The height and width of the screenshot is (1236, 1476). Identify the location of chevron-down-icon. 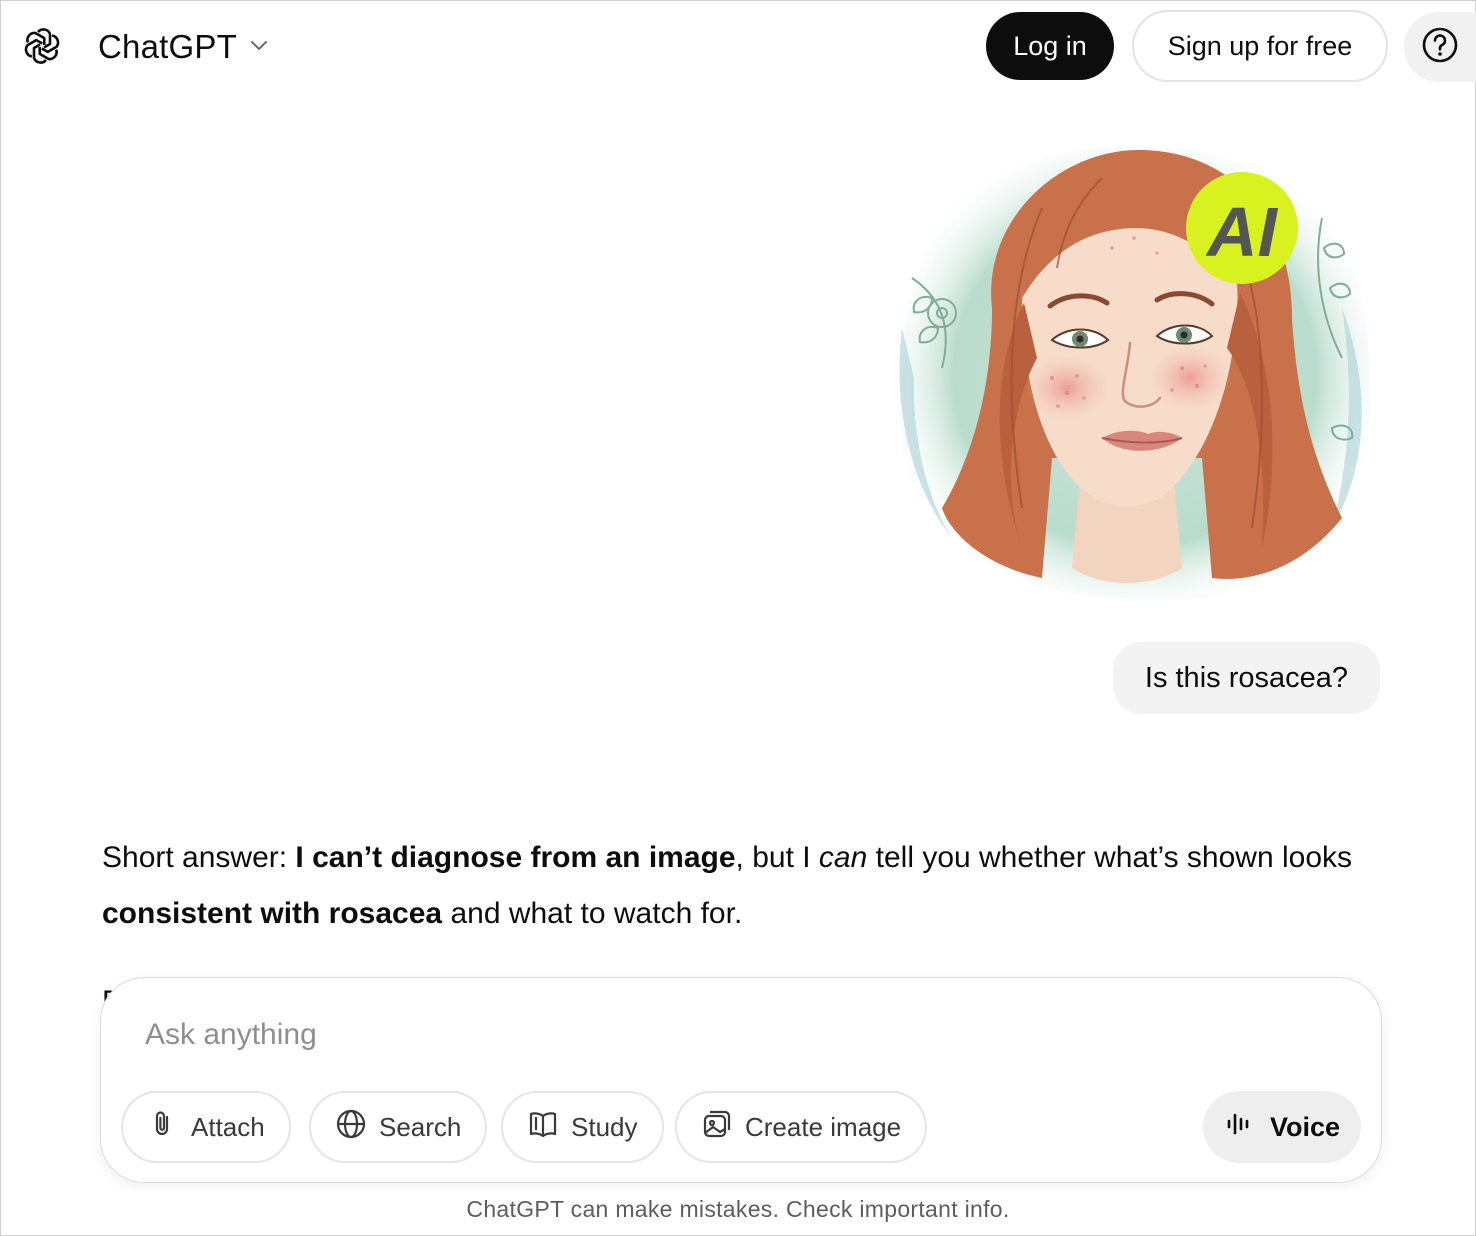
(259, 47).